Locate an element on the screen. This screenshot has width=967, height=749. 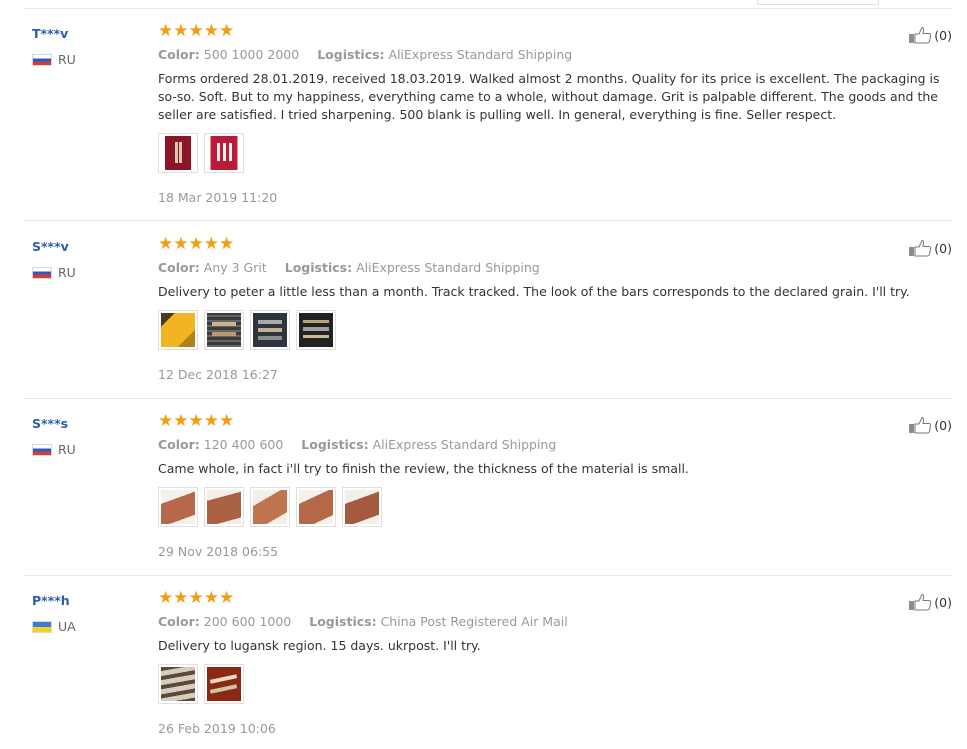
reviewer-name: T***v is located at coordinates (50, 33).